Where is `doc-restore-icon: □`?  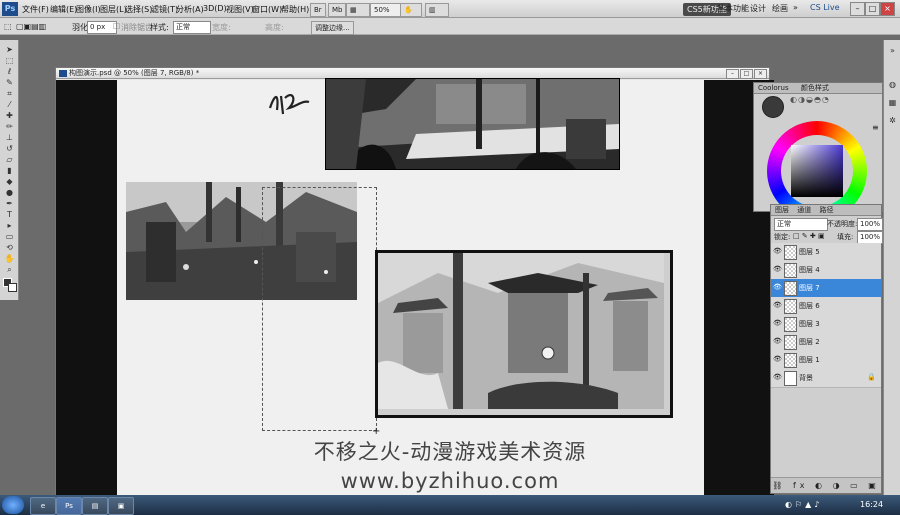 doc-restore-icon: □ is located at coordinates (746, 74).